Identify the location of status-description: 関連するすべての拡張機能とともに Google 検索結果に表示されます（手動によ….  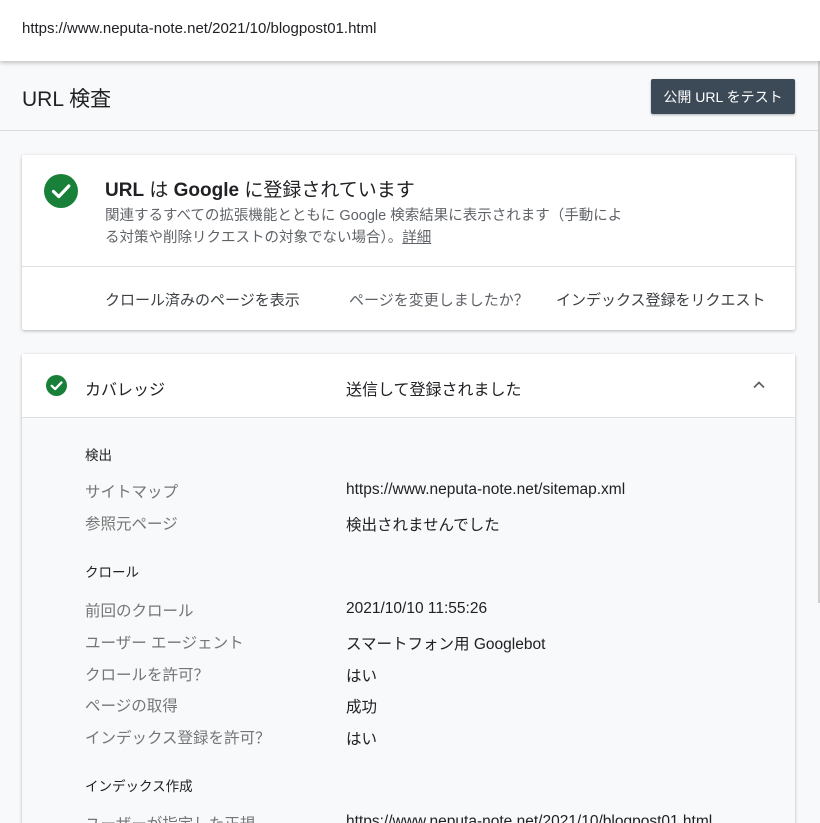
(395, 227).